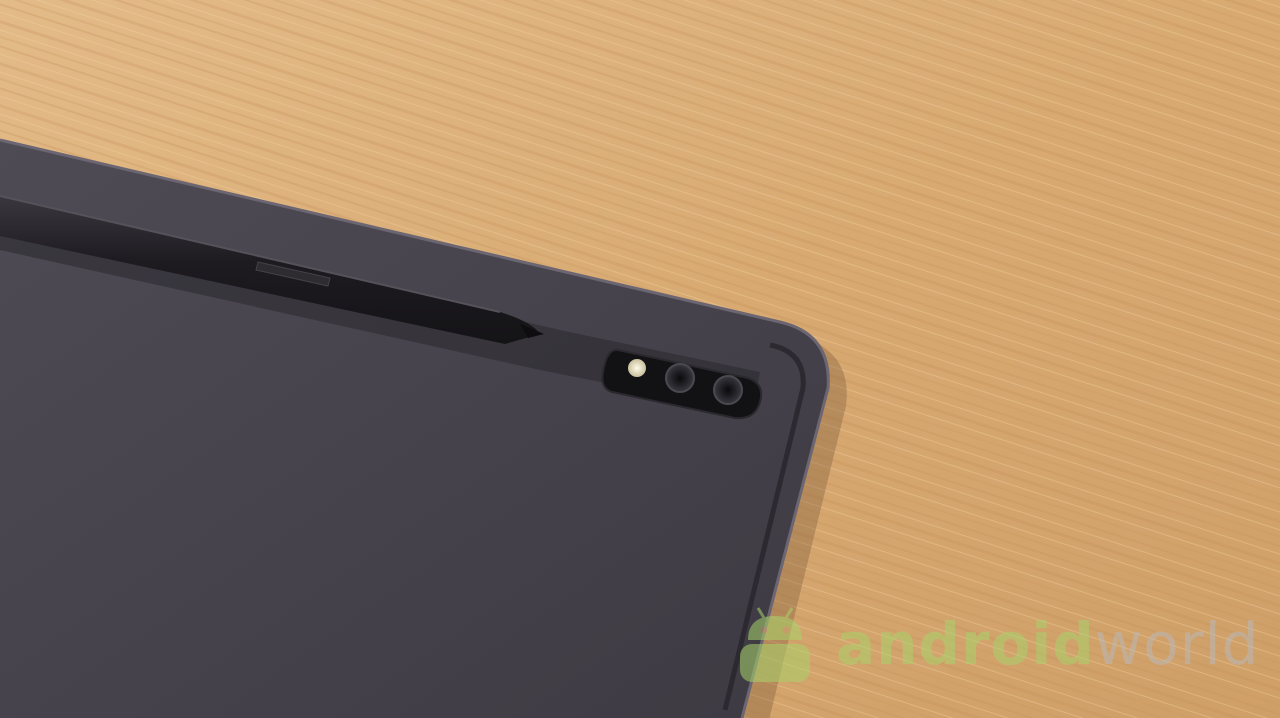 The image size is (1280, 718). Describe the element at coordinates (965, 644) in the screenshot. I see `watermark-android: android` at that location.